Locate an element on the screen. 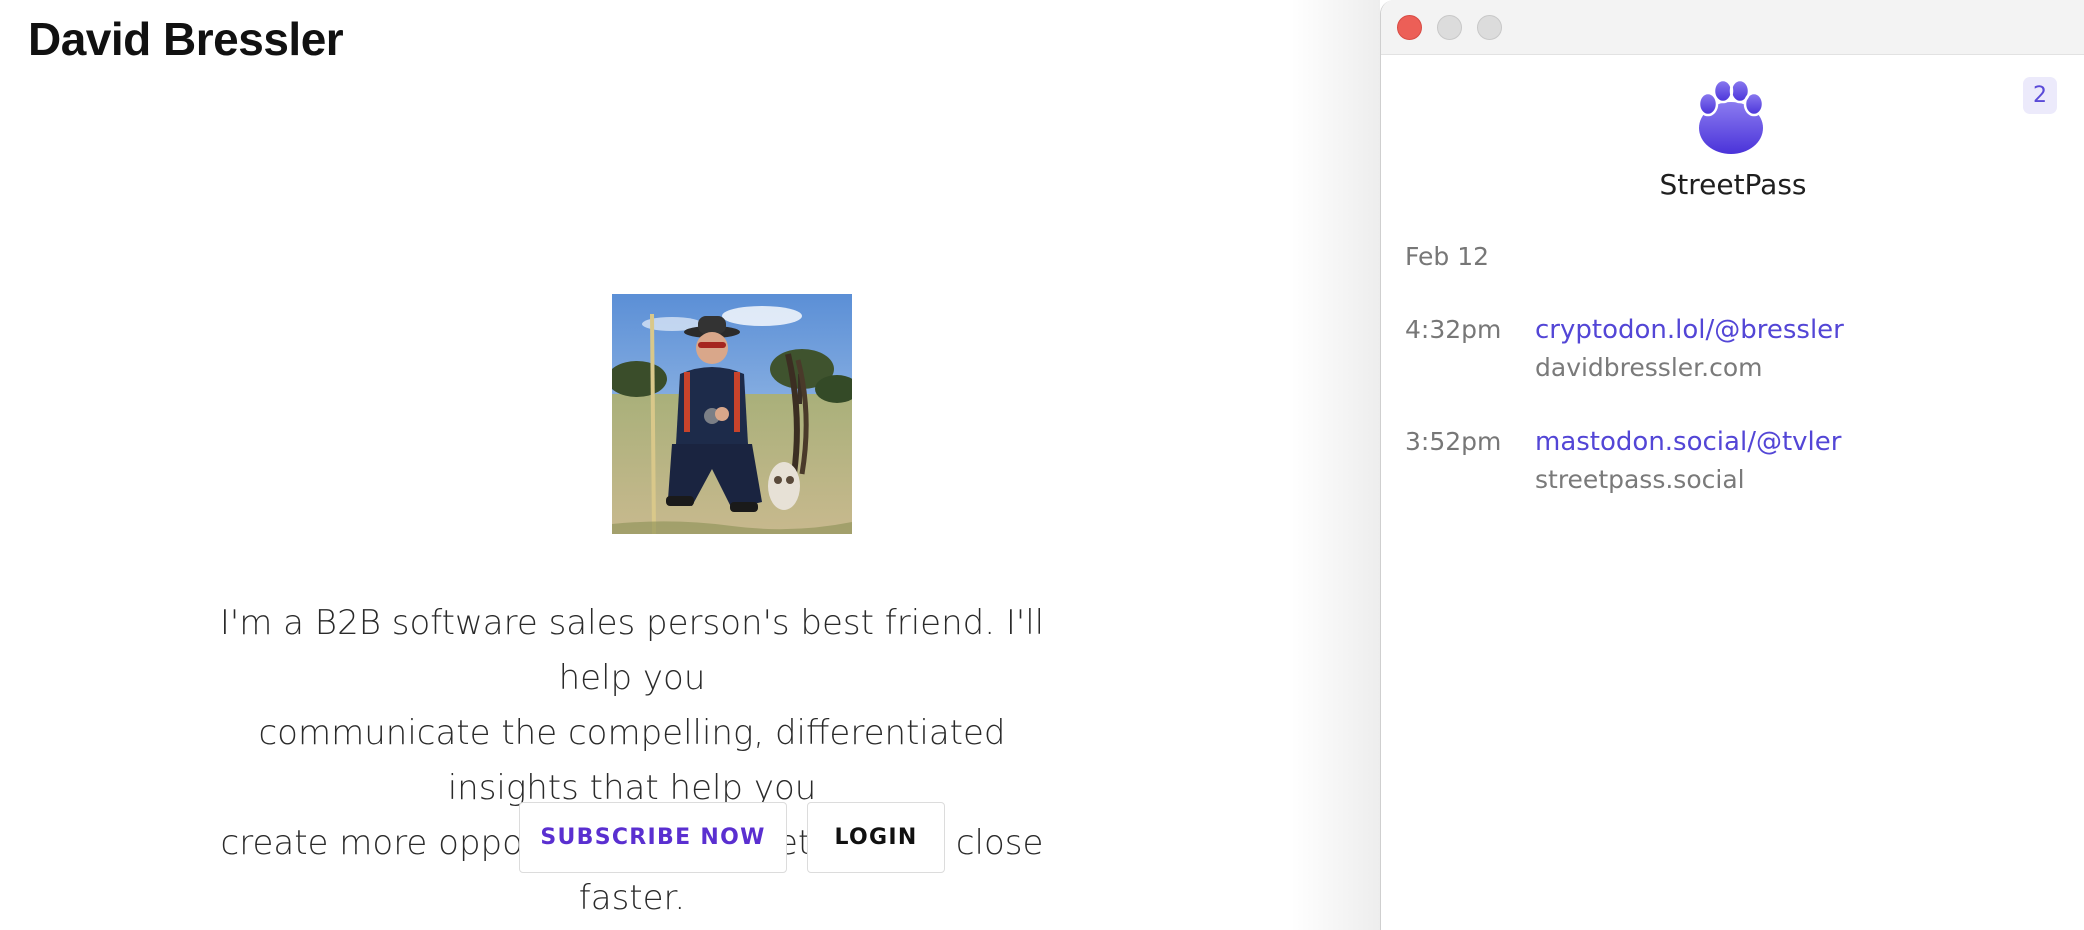  minimize-window-button is located at coordinates (1449, 27).